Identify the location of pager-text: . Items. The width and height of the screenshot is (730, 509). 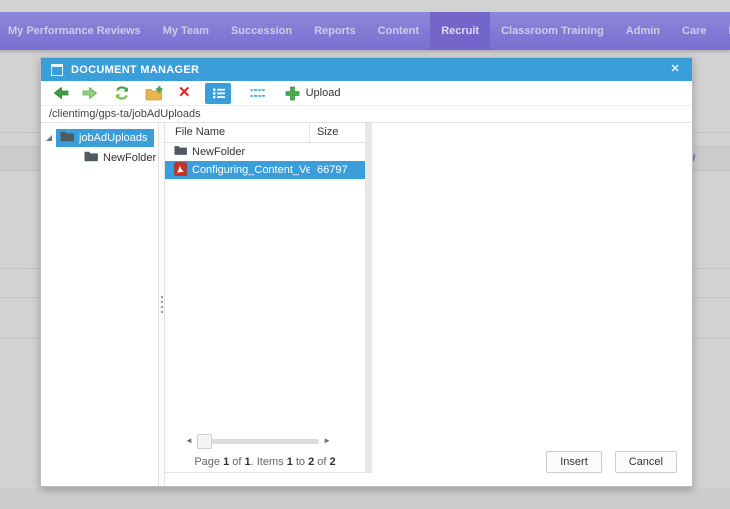
(268, 462).